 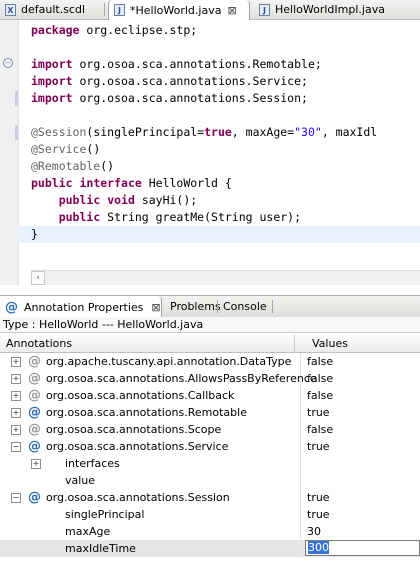 I want to click on code-token: HelloWorld {, so click(x=186, y=183).